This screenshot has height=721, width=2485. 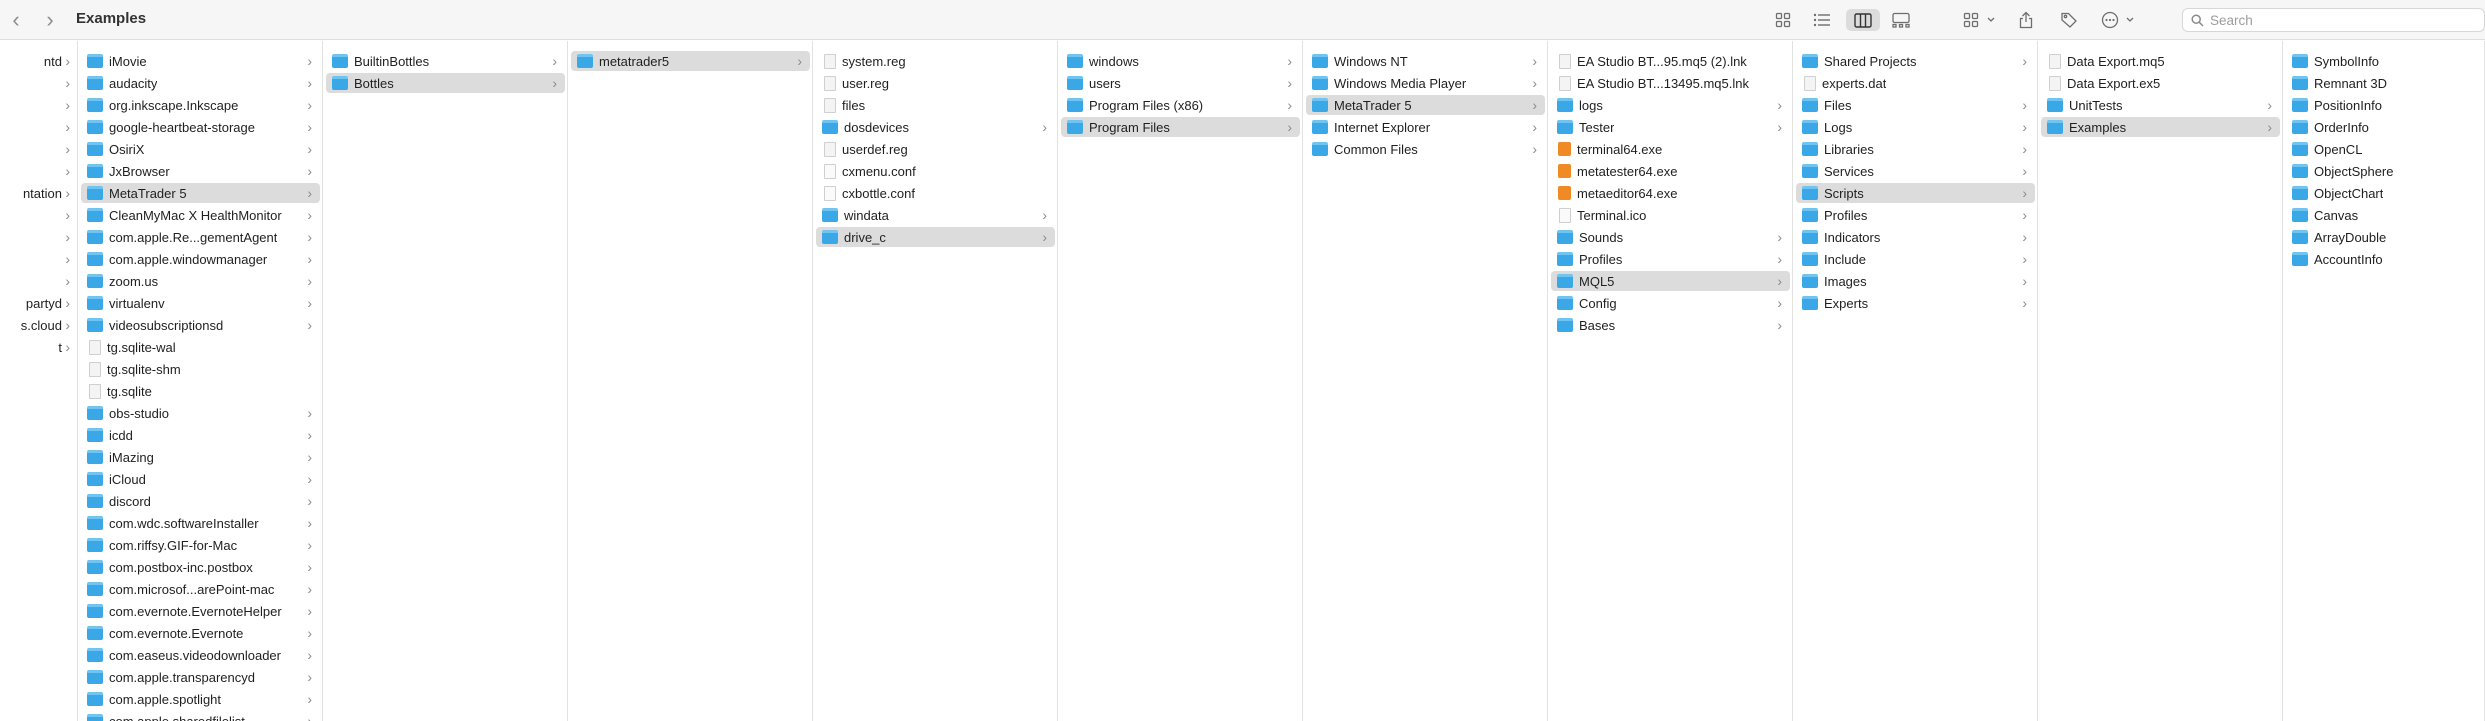 I want to click on list-item: videosubscriptionsd ›, so click(x=200, y=325).